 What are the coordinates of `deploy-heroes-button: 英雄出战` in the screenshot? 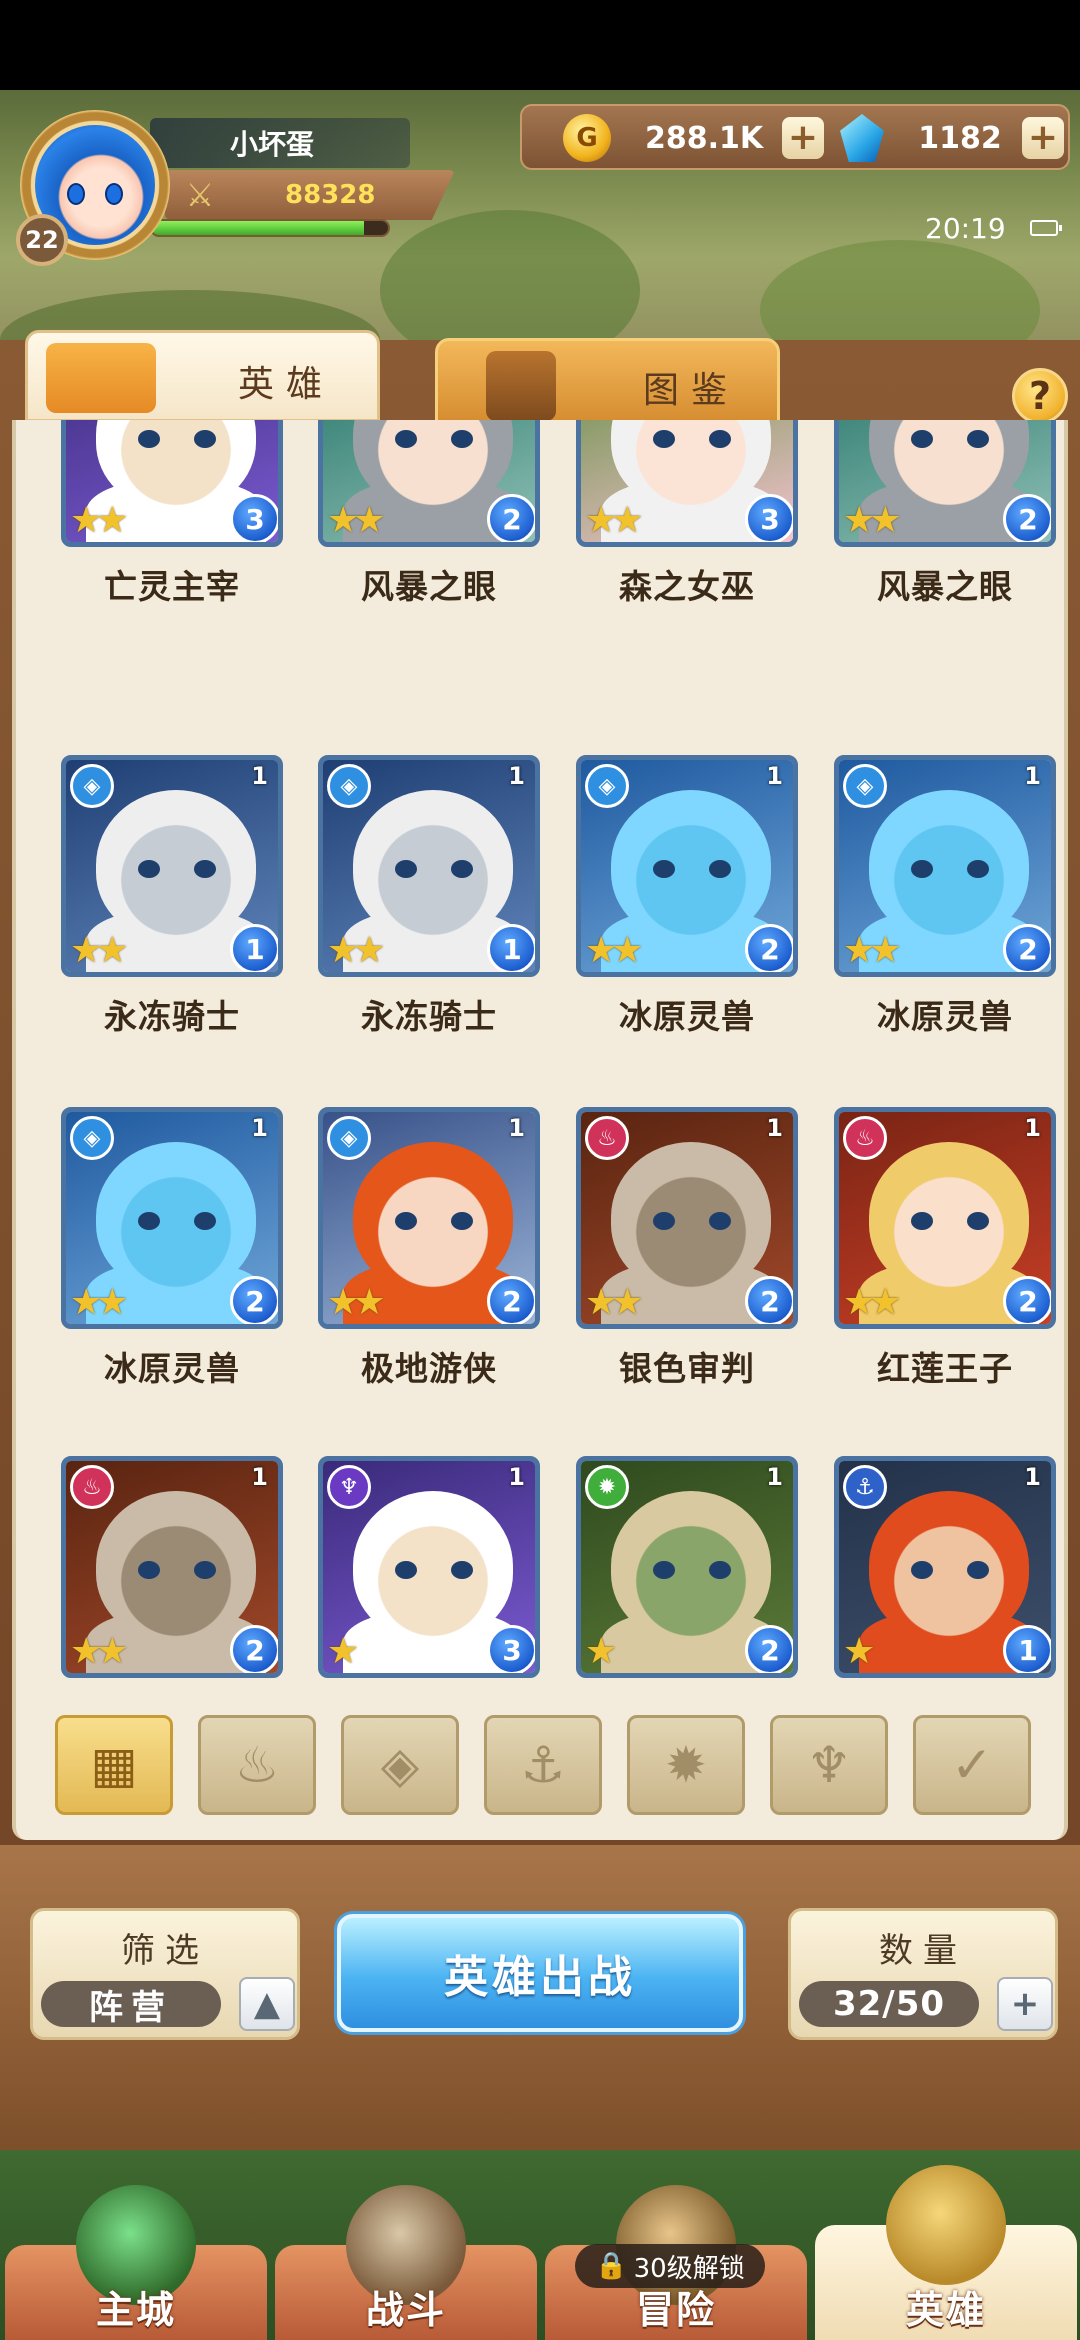 It's located at (540, 1973).